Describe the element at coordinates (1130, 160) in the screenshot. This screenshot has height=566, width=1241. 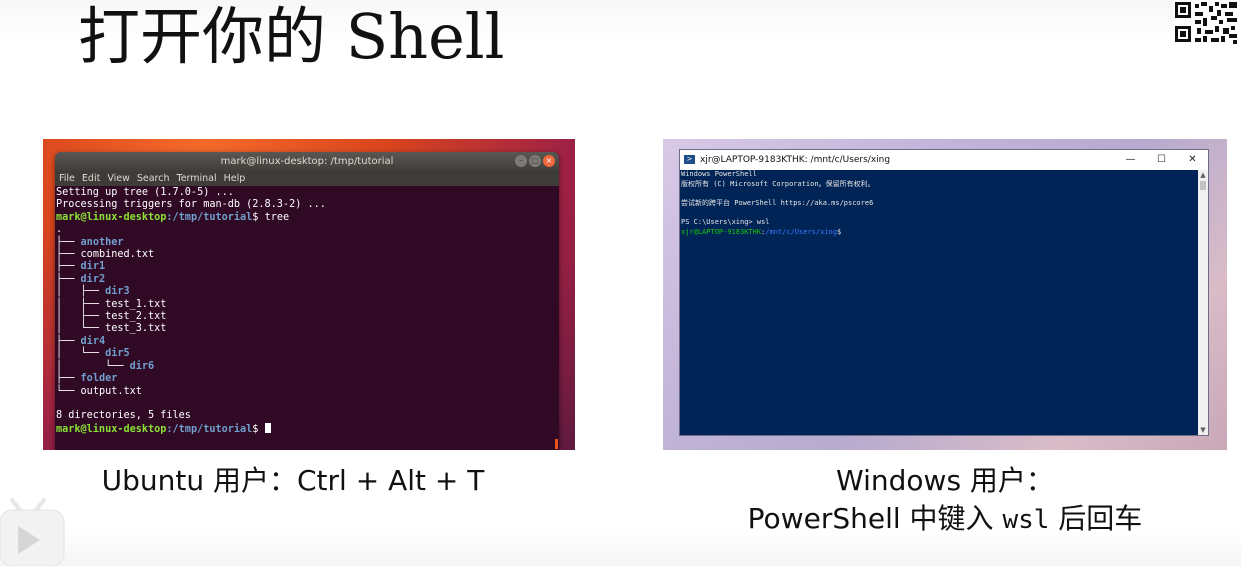
I see `minimize-icon: —` at that location.